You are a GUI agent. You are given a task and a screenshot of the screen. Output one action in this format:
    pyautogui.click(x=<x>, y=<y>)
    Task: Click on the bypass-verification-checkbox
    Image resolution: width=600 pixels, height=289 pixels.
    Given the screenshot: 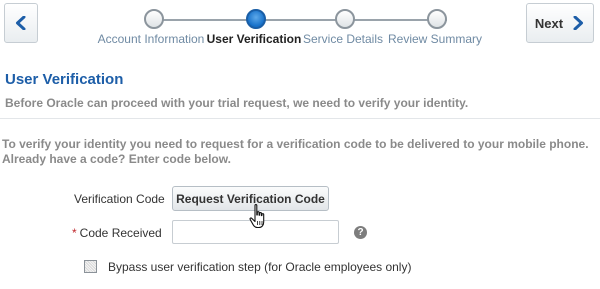 What is the action you would take?
    pyautogui.click(x=90, y=266)
    